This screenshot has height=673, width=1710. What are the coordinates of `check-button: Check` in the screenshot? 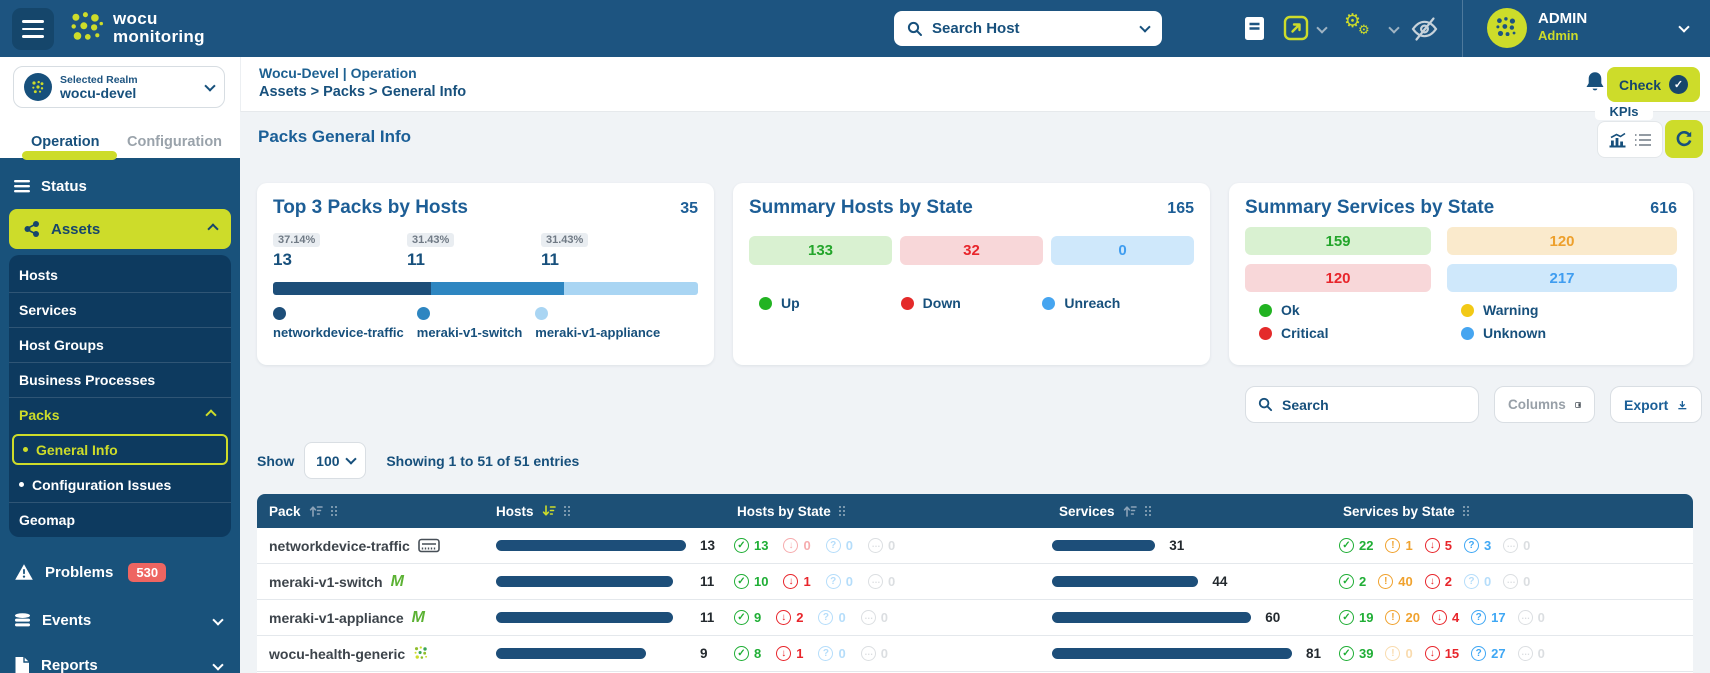 It's located at (1653, 84).